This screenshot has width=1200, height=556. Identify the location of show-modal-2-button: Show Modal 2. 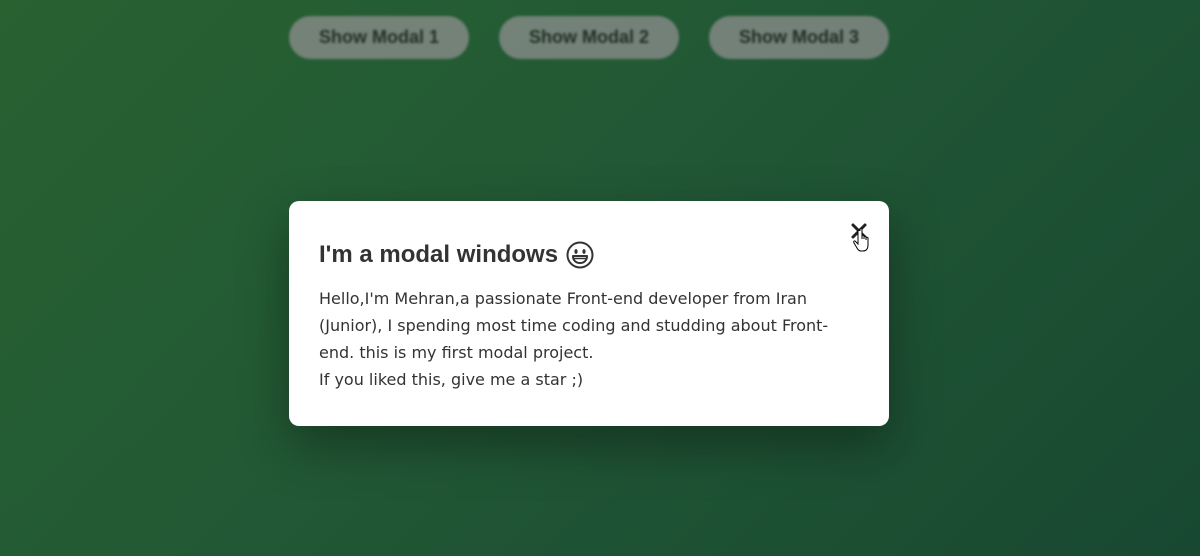
(589, 37).